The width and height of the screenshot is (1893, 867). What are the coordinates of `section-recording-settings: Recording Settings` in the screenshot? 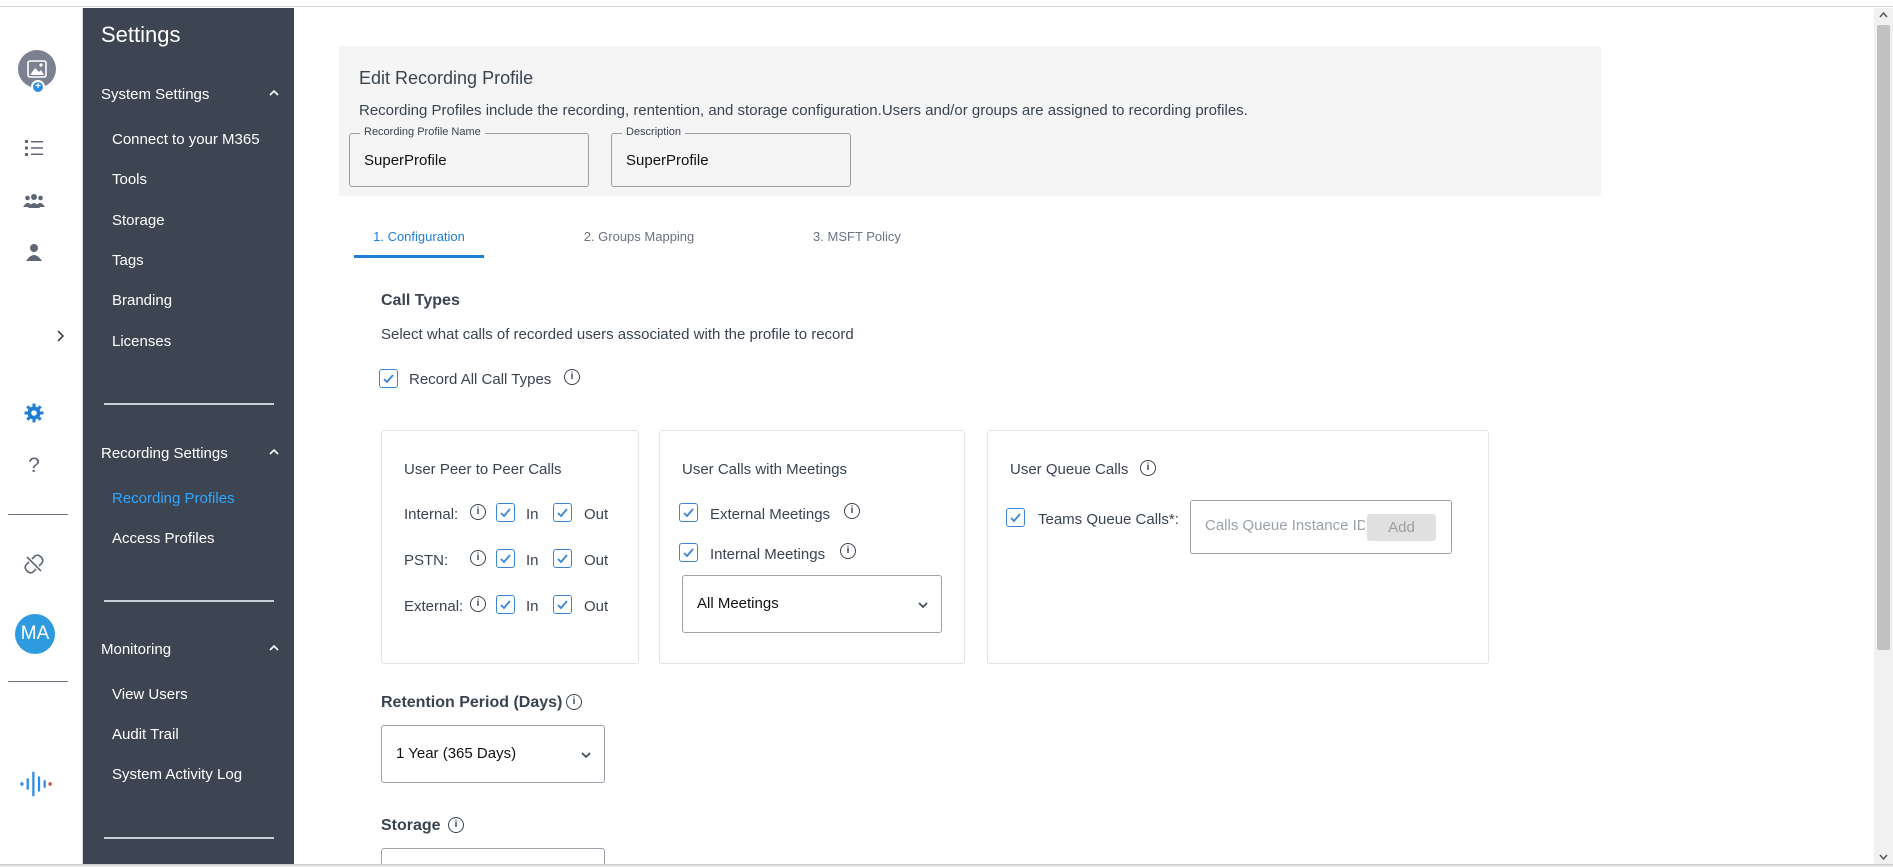 It's located at (190, 453).